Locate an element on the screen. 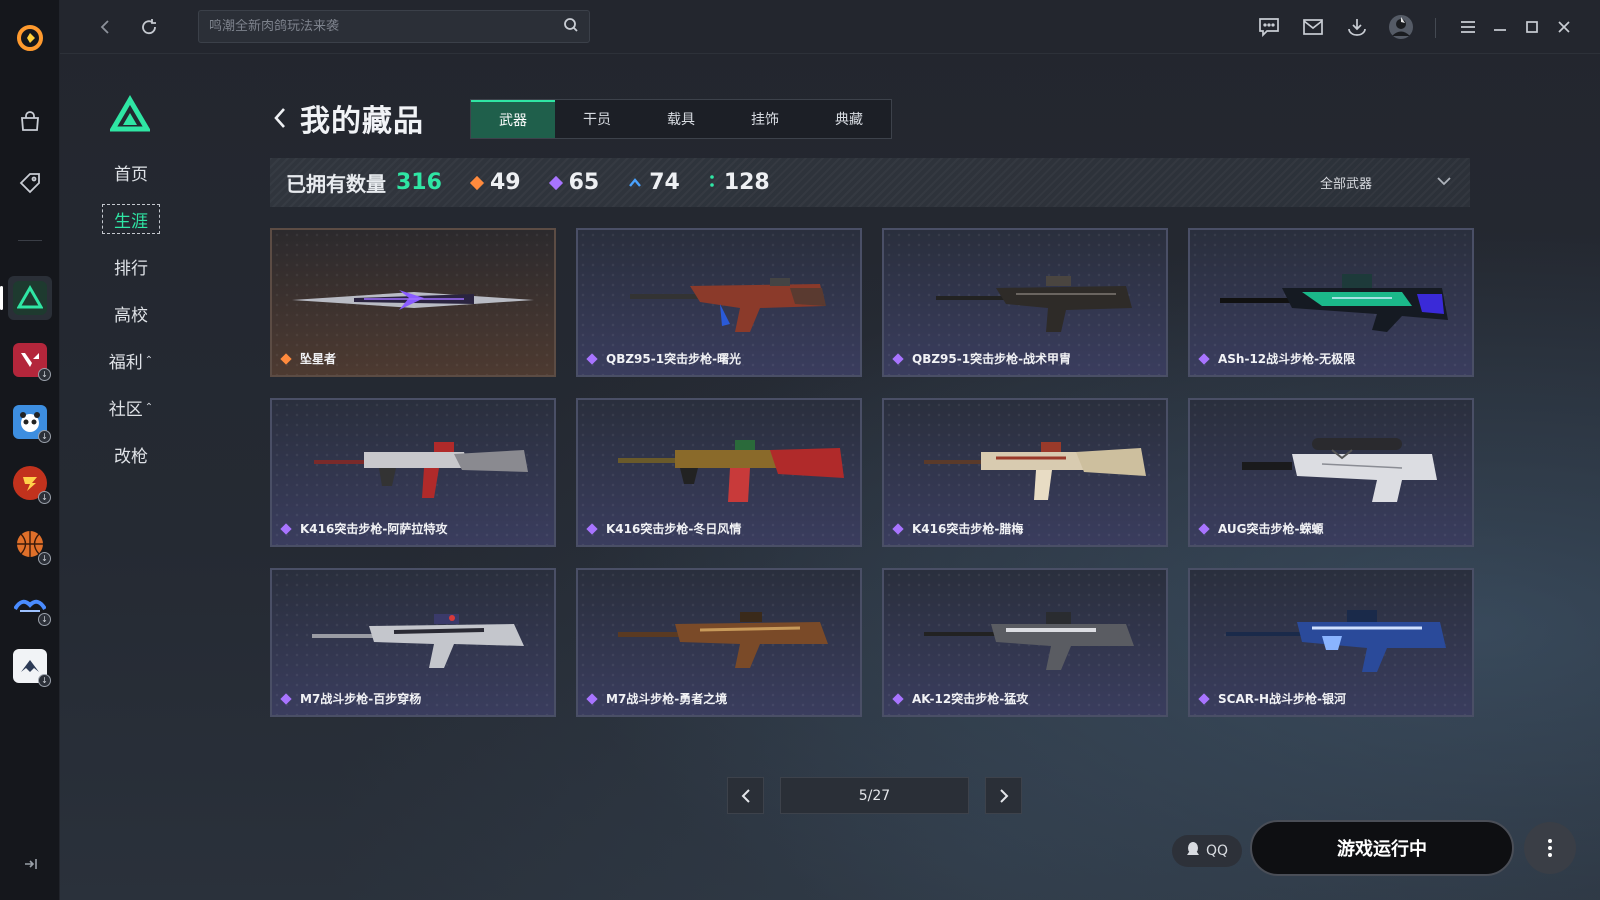 This screenshot has width=1600, height=900. crossfire-icon: ↓ is located at coordinates (32, 485).